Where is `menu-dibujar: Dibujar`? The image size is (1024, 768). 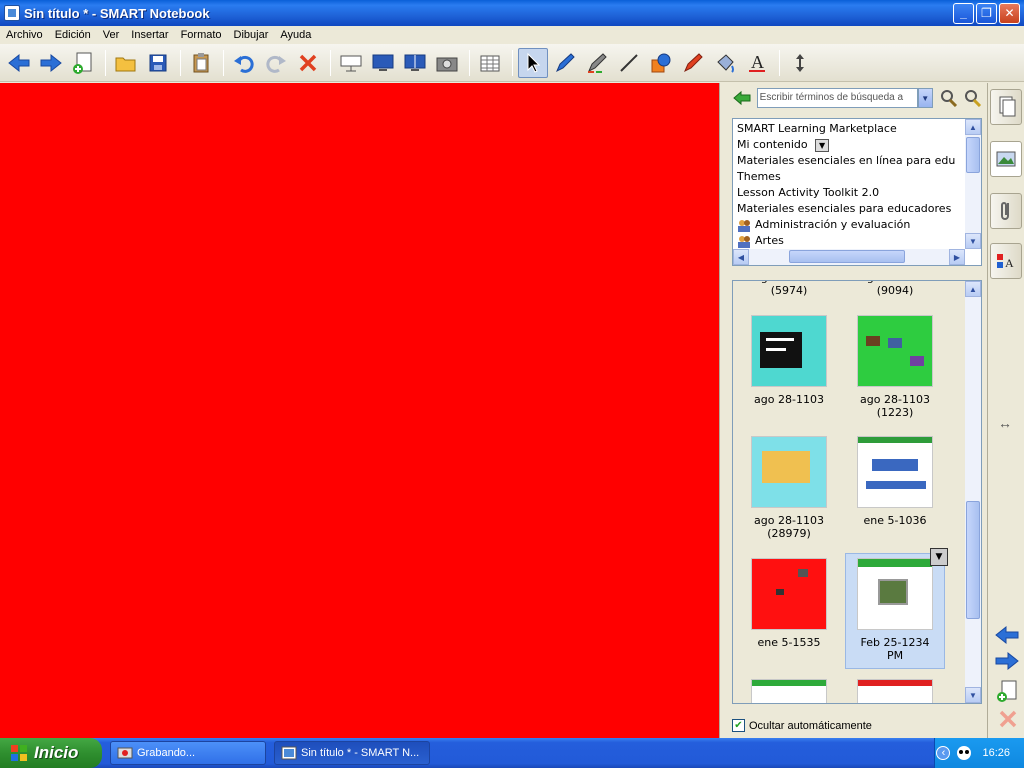
menu-dibujar: Dibujar is located at coordinates (251, 35).